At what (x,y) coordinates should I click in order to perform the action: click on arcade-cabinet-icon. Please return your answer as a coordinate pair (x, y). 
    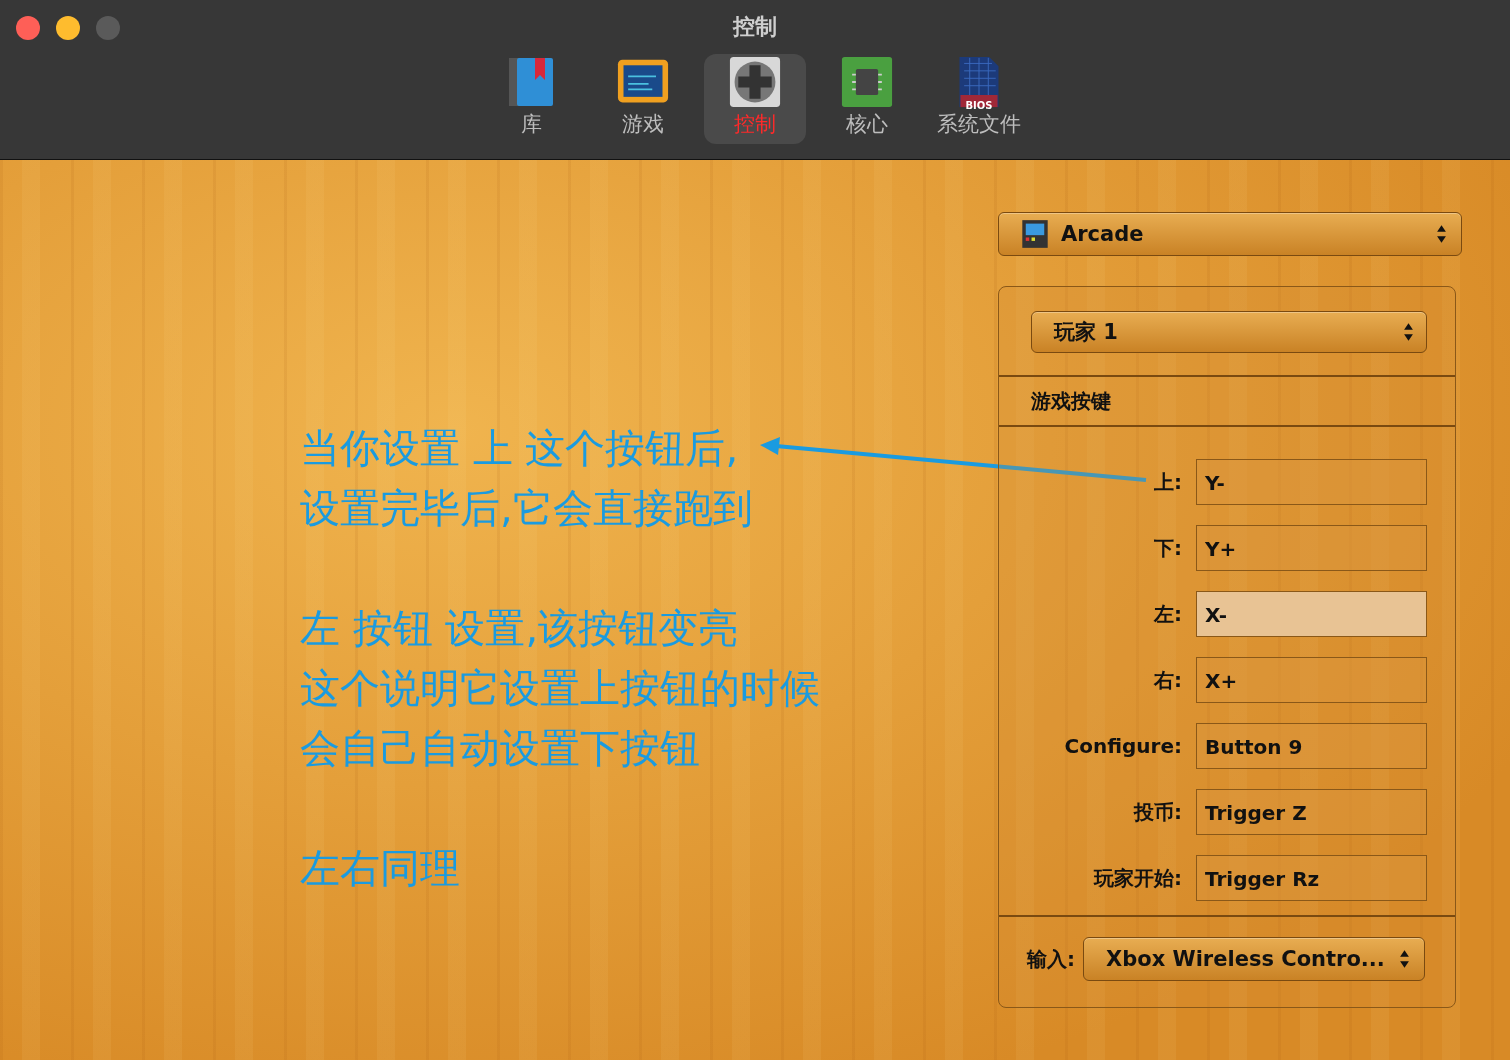
    Looking at the image, I should click on (1035, 234).